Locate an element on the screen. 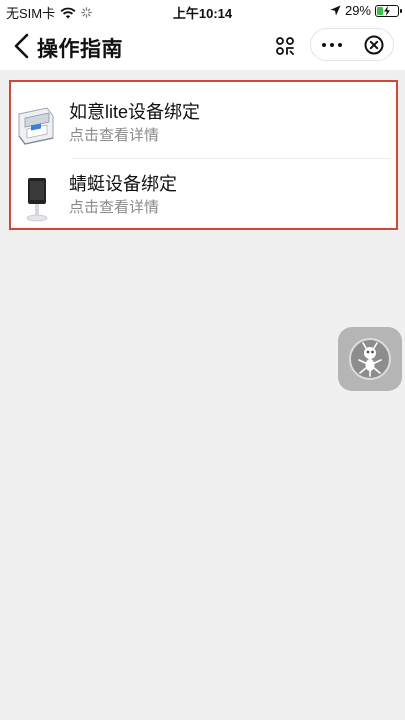 The image size is (405, 720). list-item-ruyi-lite: 如意lite设备绑定 点击查看详情 is located at coordinates (203, 125).